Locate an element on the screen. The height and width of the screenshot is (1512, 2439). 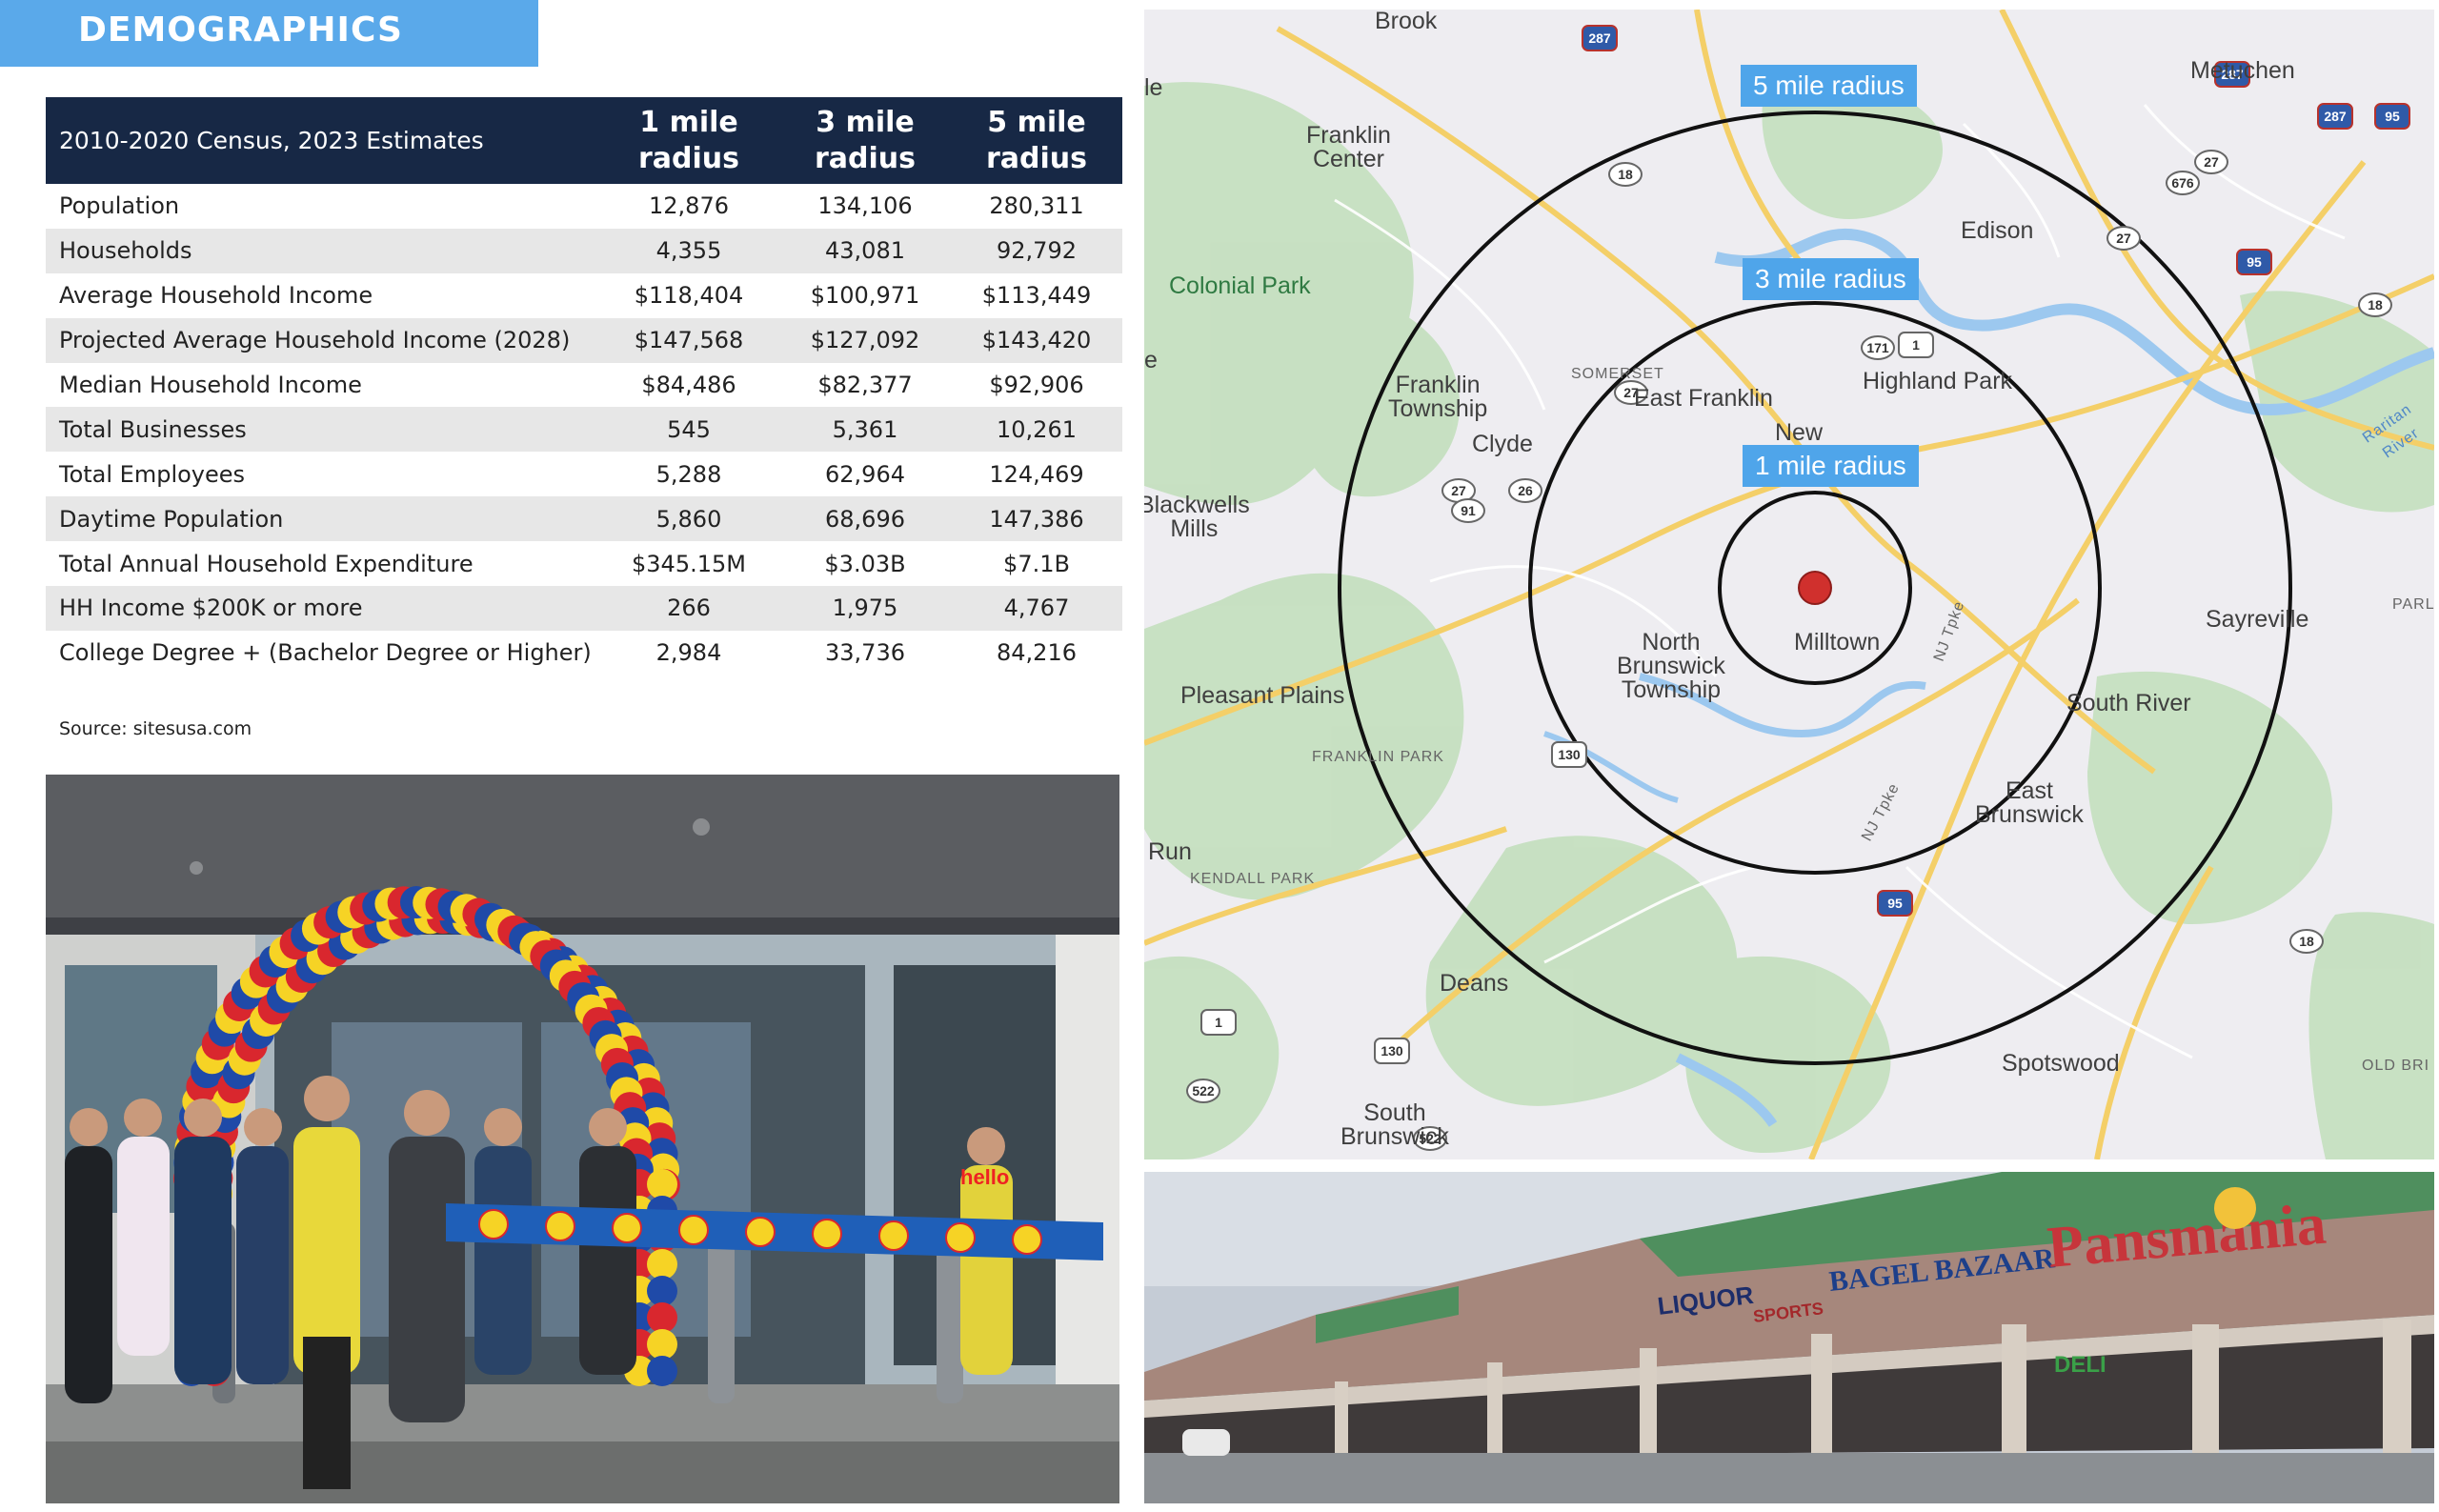
row-label: Daytime Population is located at coordinates (171, 519).